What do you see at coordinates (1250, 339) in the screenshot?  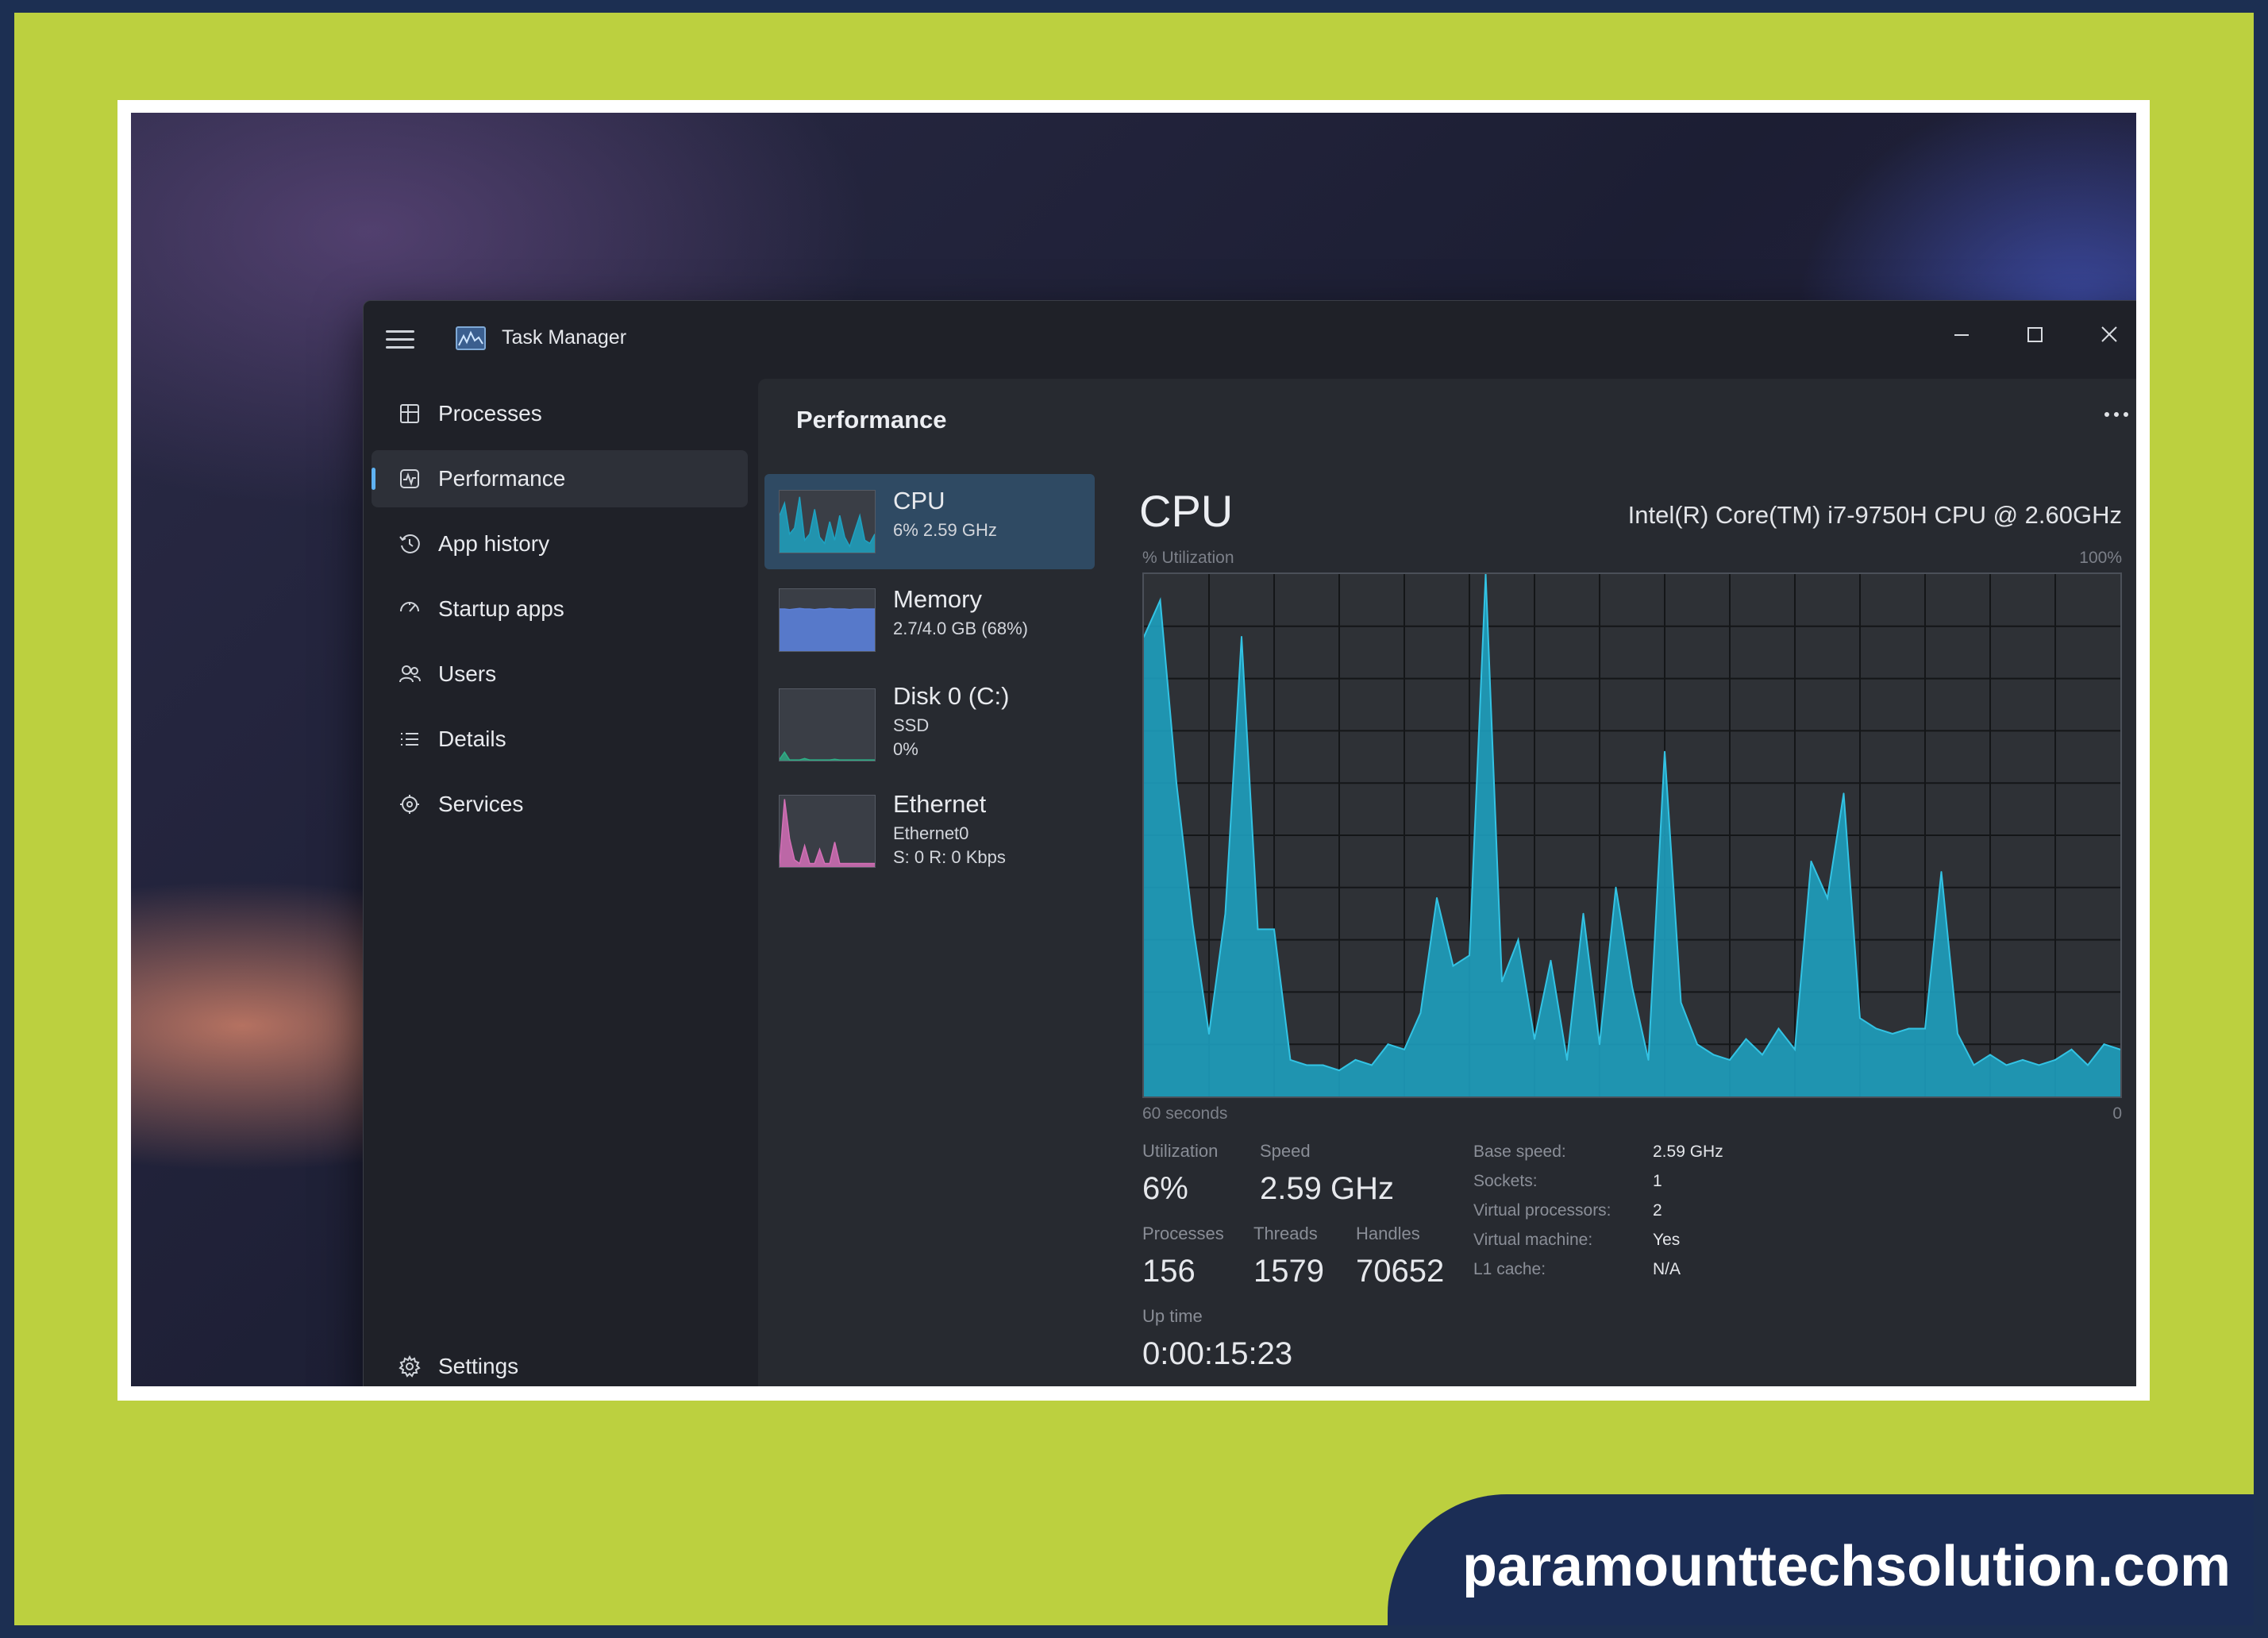 I see `title-bar: Task Manager` at bounding box center [1250, 339].